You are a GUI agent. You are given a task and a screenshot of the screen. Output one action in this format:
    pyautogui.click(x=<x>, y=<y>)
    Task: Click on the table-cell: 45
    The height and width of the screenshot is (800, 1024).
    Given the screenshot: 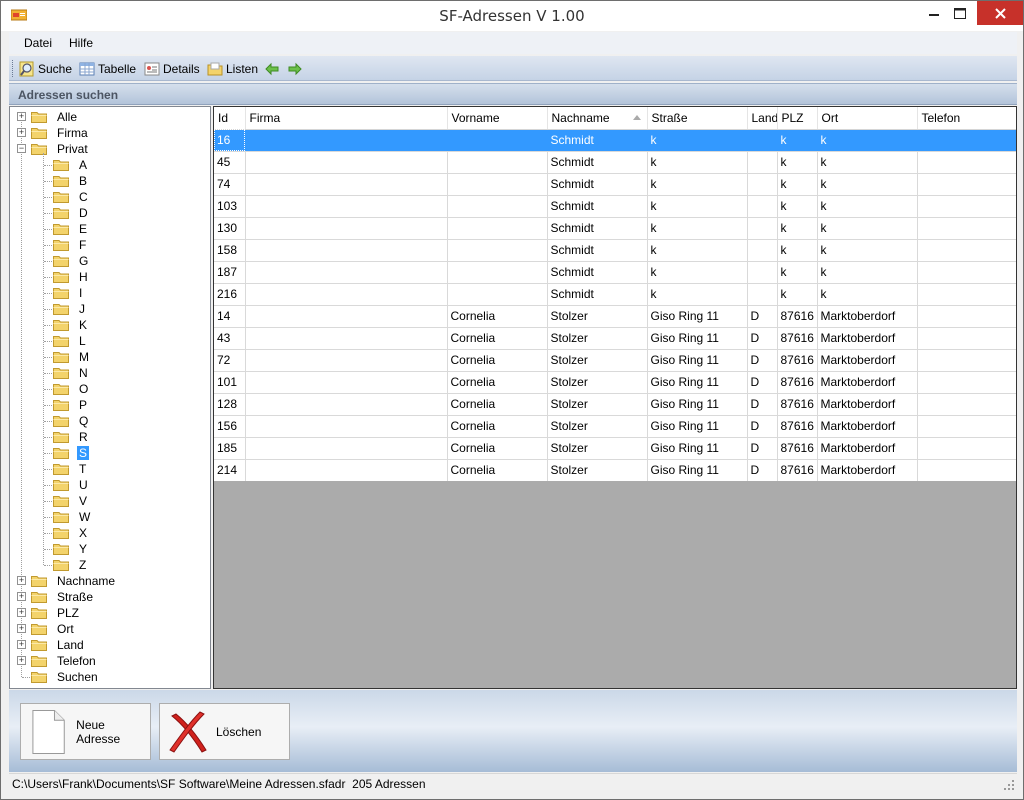 What is the action you would take?
    pyautogui.click(x=230, y=162)
    